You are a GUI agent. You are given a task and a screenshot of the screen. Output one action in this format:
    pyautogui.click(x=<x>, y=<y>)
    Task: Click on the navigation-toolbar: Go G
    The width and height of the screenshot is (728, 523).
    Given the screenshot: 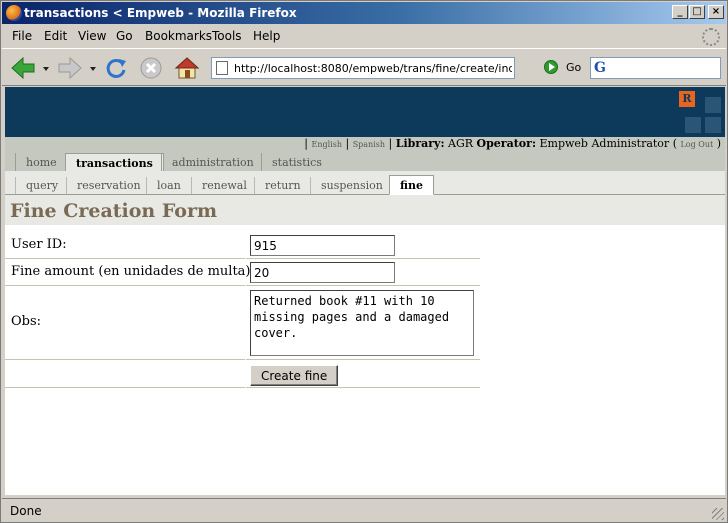 What is the action you would take?
    pyautogui.click(x=364, y=67)
    